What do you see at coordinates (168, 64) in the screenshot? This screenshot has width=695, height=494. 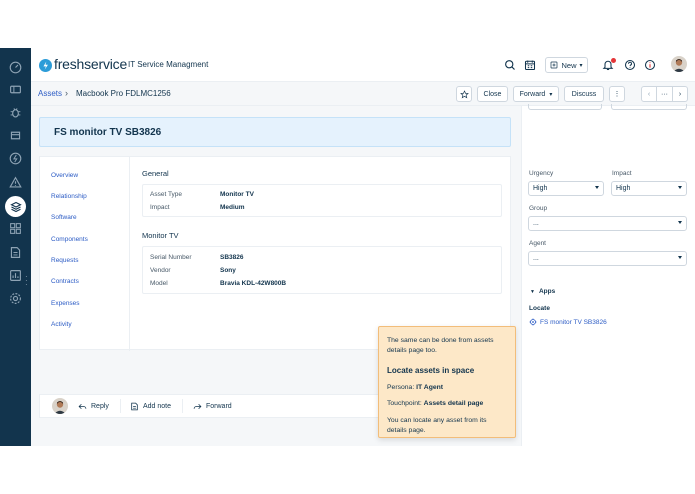 I see `app-name: IT Service Managment` at bounding box center [168, 64].